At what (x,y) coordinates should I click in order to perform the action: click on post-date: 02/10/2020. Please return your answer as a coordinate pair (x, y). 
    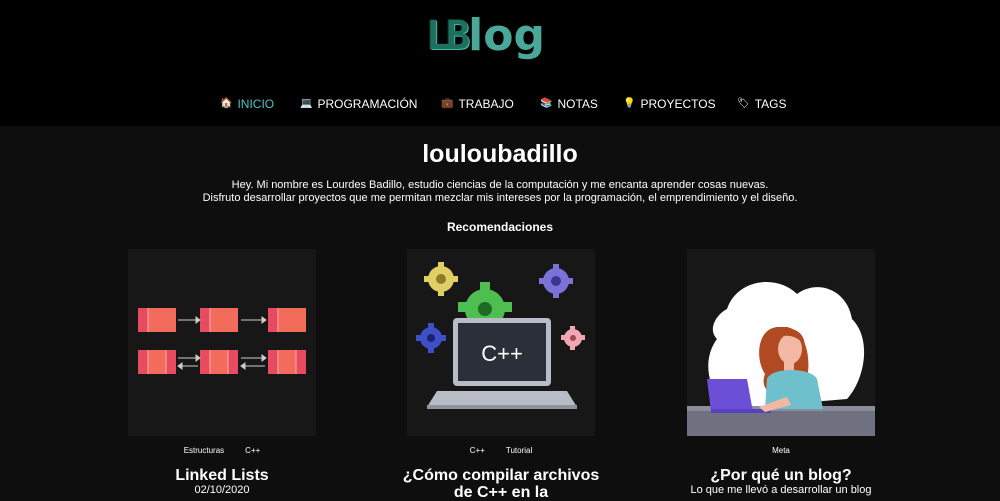
    Looking at the image, I should click on (222, 490).